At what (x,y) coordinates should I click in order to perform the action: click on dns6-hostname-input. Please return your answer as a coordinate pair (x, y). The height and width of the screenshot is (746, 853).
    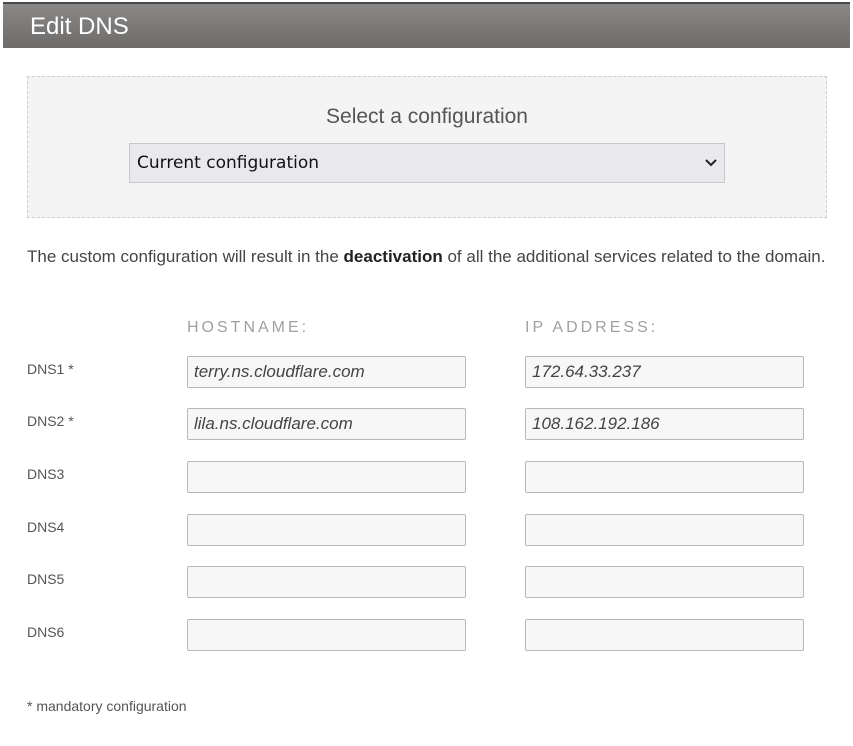
    Looking at the image, I should click on (326, 635).